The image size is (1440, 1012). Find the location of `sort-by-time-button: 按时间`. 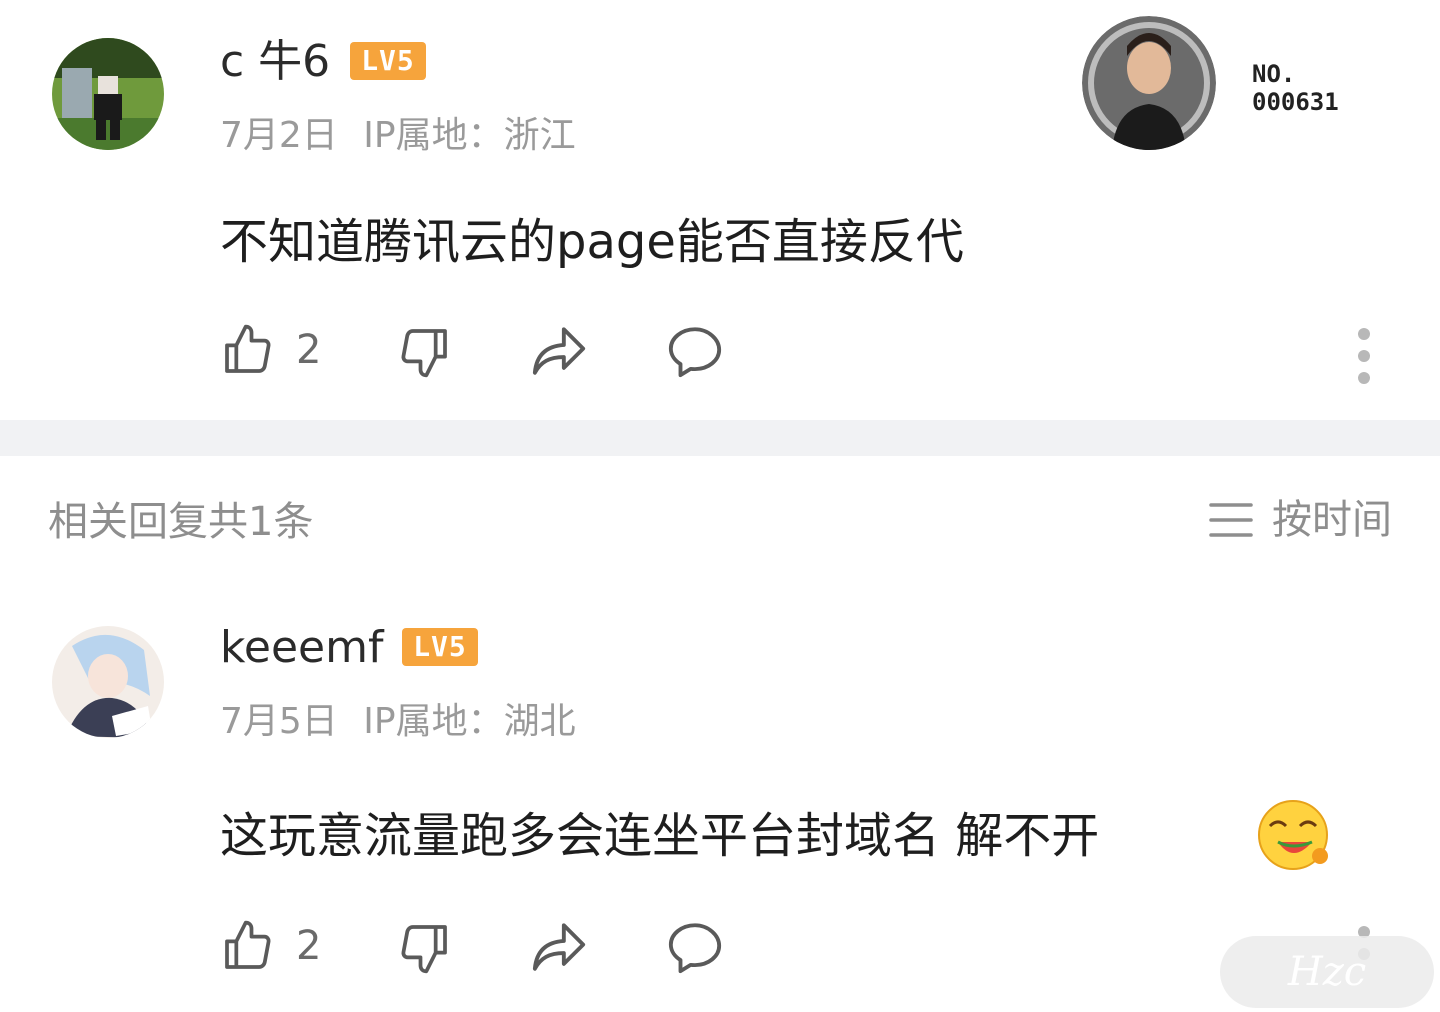

sort-by-time-button: 按时间 is located at coordinates (1300, 520).